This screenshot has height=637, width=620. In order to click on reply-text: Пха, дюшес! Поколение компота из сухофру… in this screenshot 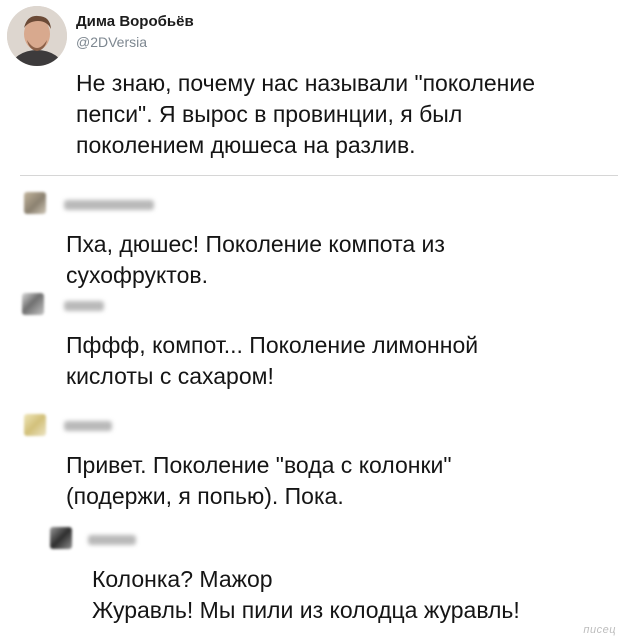, I will do `click(255, 259)`.